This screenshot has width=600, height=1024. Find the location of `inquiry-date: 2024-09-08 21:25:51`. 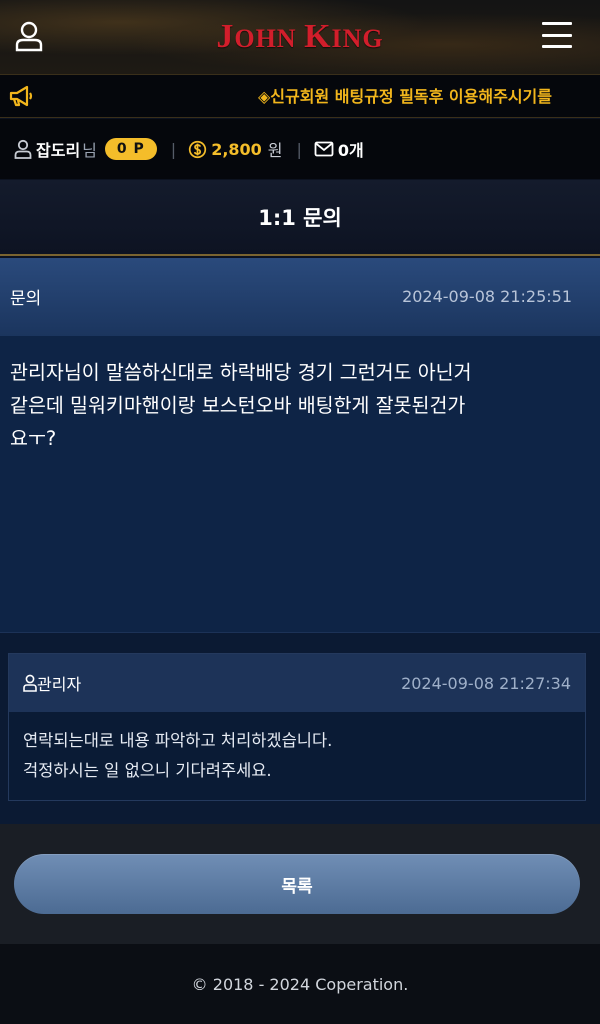

inquiry-date: 2024-09-08 21:25:51 is located at coordinates (487, 296).